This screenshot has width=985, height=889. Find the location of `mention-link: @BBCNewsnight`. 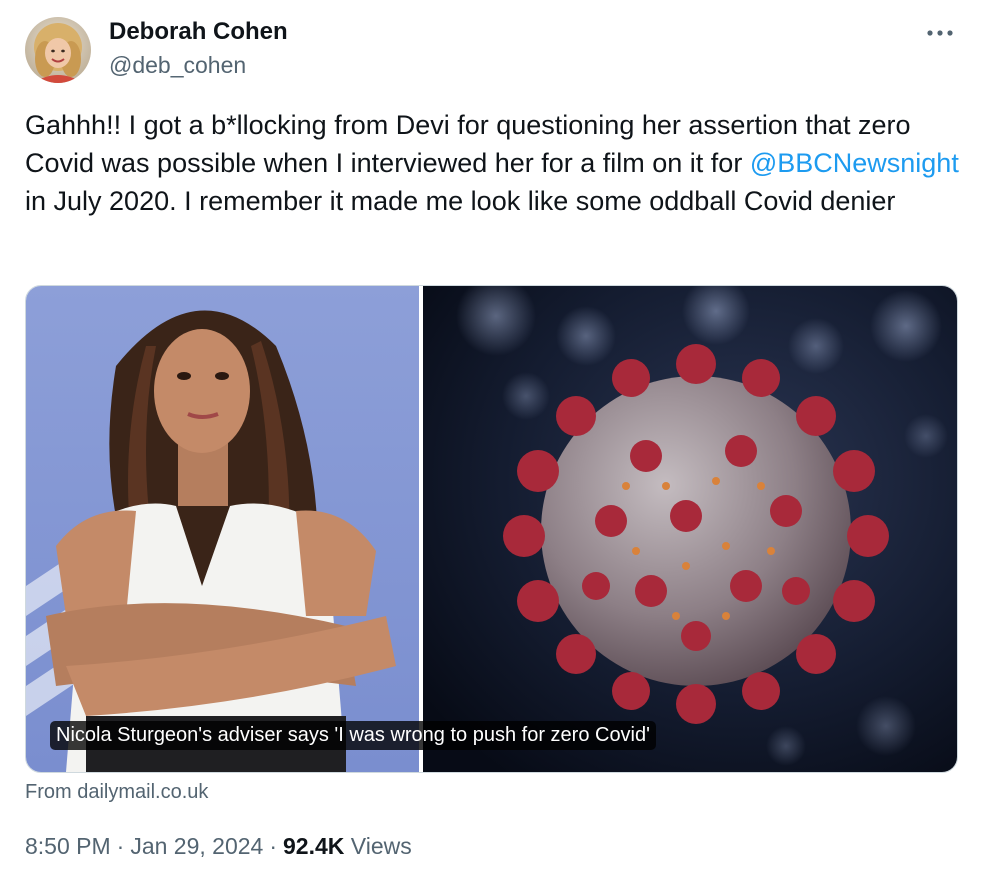

mention-link: @BBCNewsnight is located at coordinates (854, 163).